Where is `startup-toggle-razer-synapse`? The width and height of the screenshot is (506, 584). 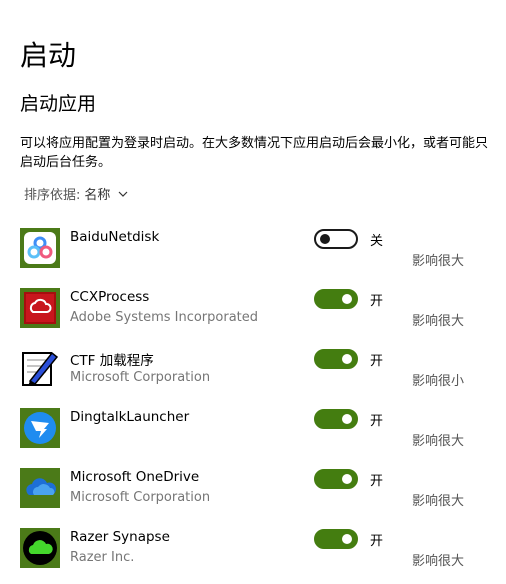 startup-toggle-razer-synapse is located at coordinates (336, 539).